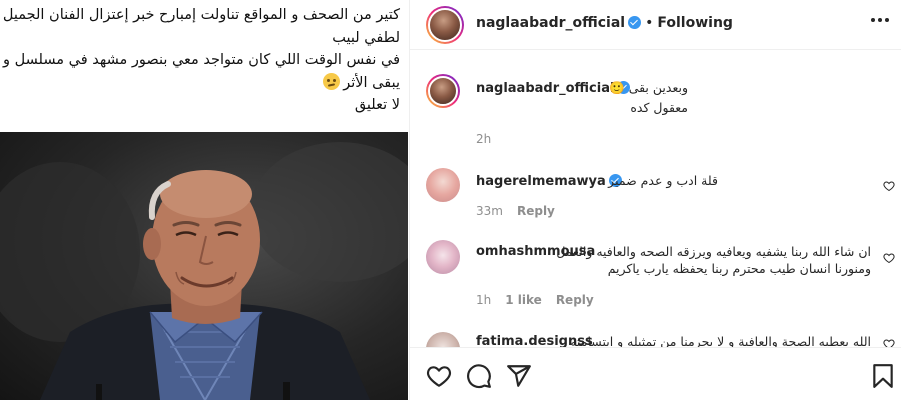 This screenshot has height=400, width=901. What do you see at coordinates (332, 81) in the screenshot?
I see `thinking-face-icon` at bounding box center [332, 81].